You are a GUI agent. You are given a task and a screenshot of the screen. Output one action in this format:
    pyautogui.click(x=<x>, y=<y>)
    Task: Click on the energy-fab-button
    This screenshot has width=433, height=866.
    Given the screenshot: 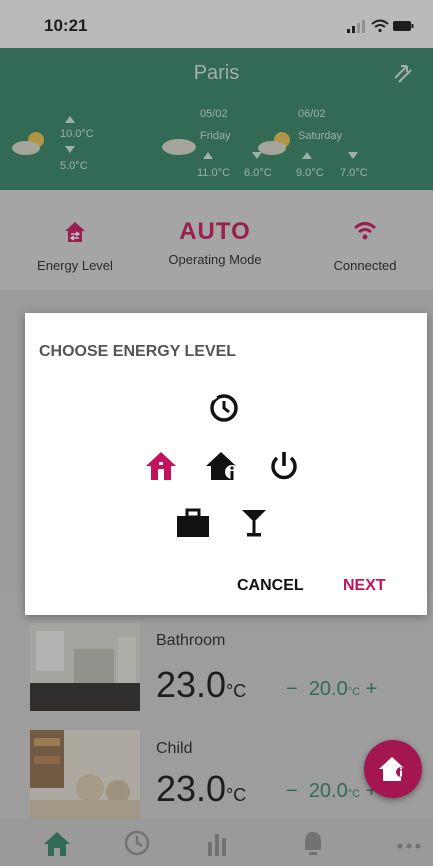 What is the action you would take?
    pyautogui.click(x=393, y=769)
    